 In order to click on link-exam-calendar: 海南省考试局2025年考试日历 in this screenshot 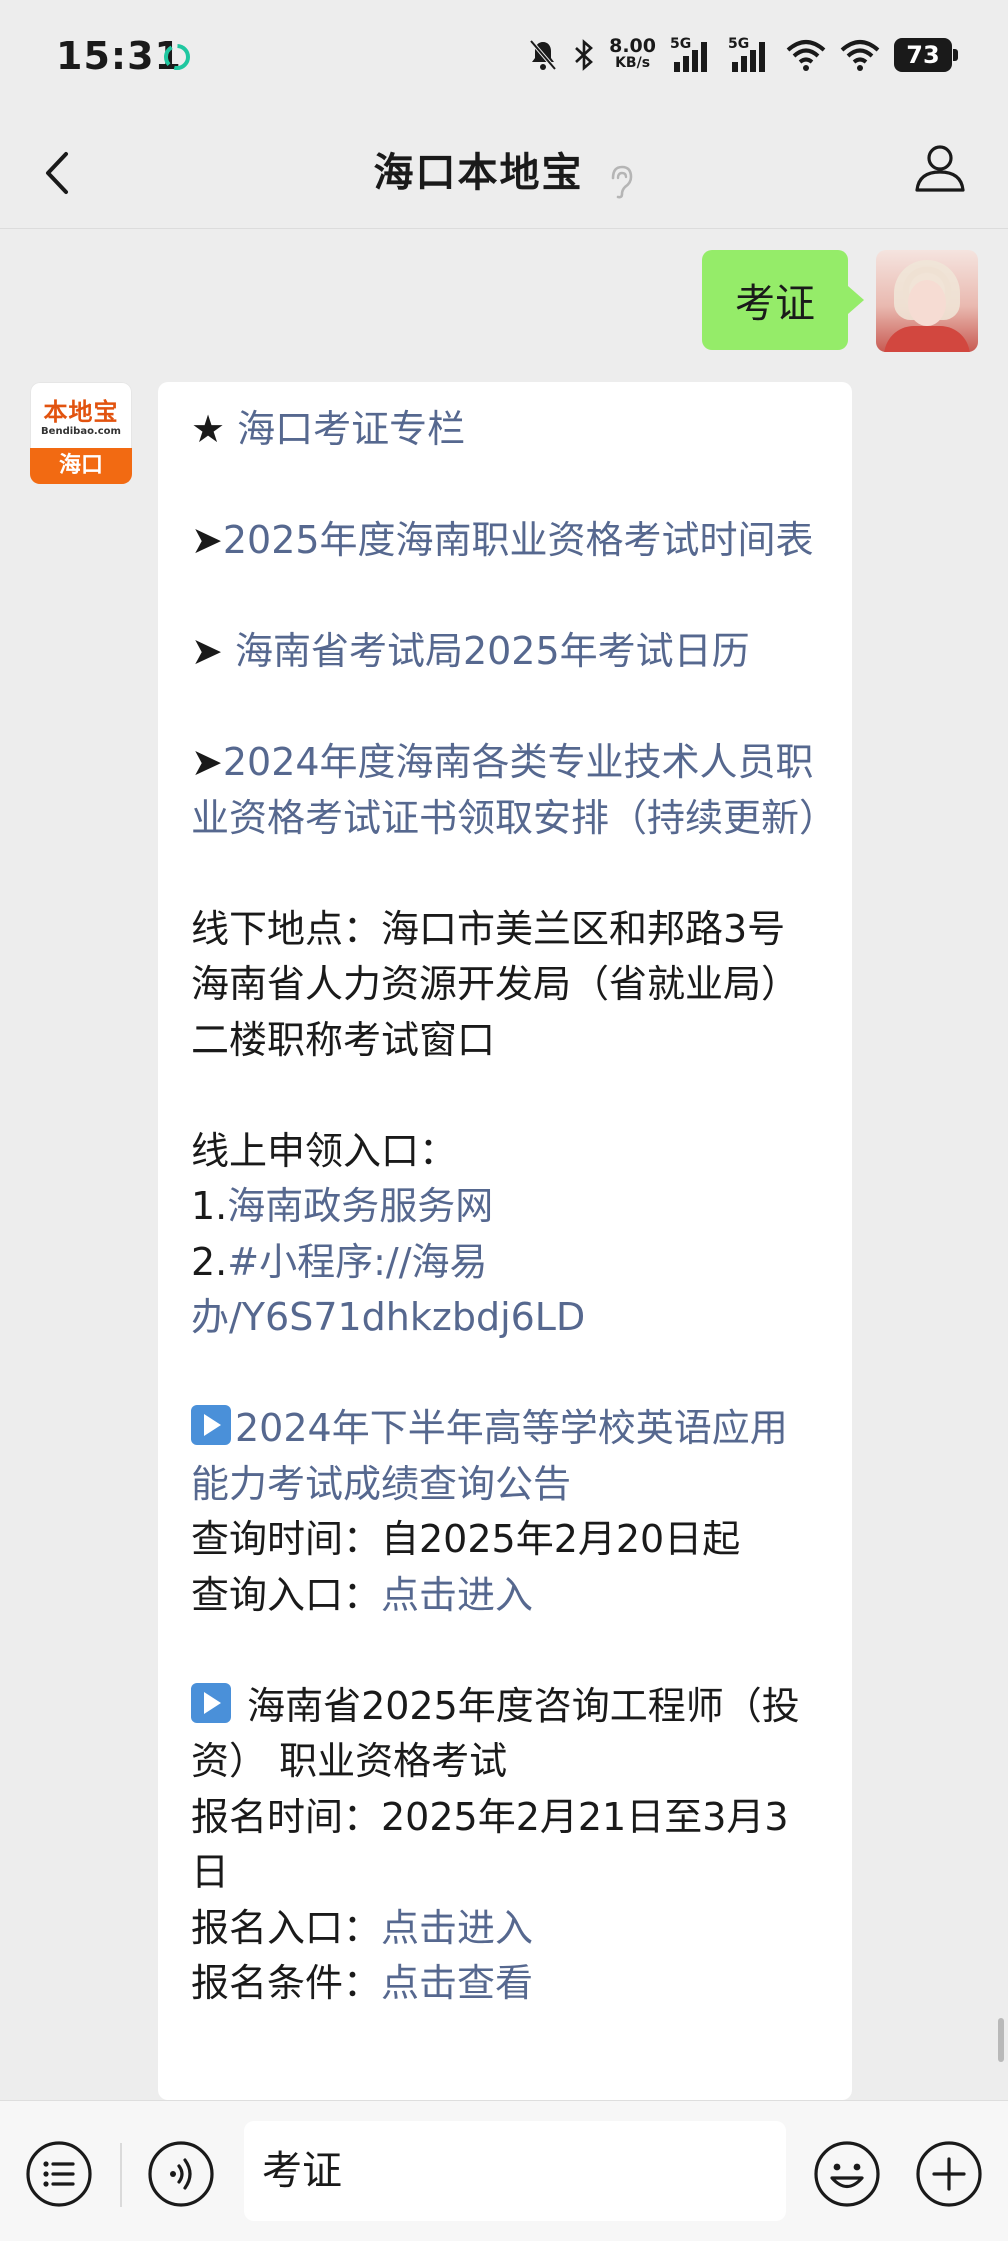, I will do `click(492, 651)`.